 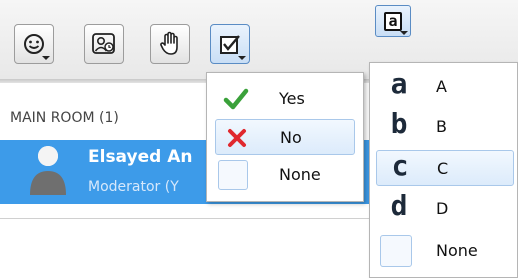 I want to click on letter-a-icon: a, so click(x=399, y=83).